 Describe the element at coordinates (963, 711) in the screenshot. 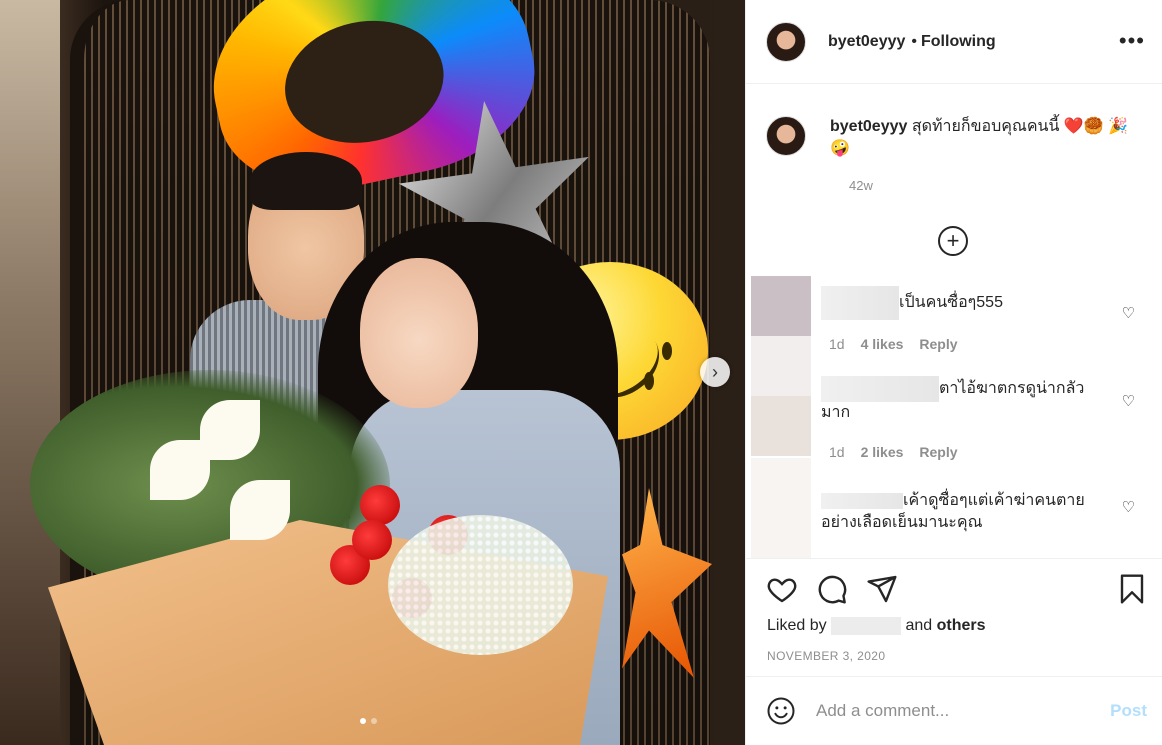

I see `comment-input` at that location.